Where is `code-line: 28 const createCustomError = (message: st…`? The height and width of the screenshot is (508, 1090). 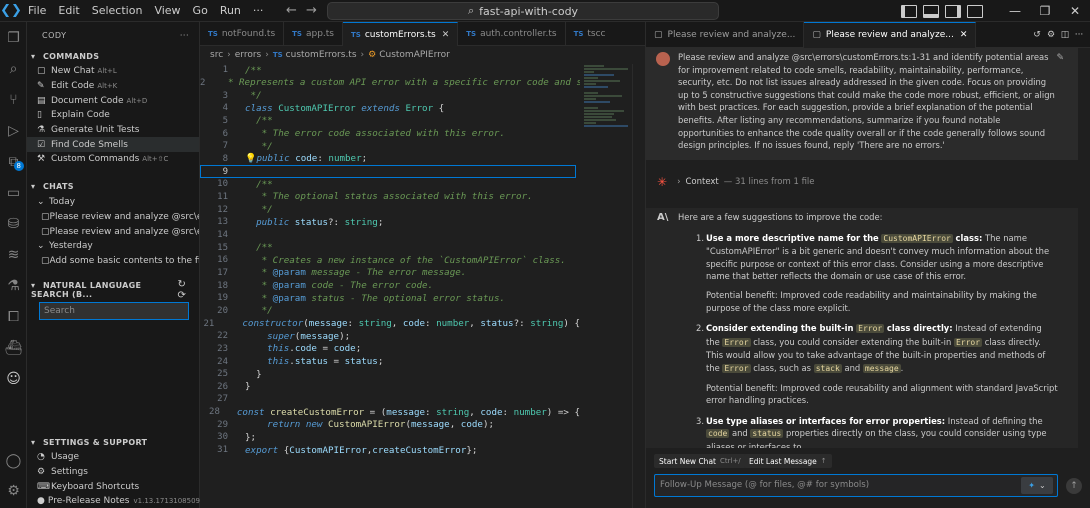
code-line: 28 const createCustomError = (message: st… is located at coordinates (390, 412).